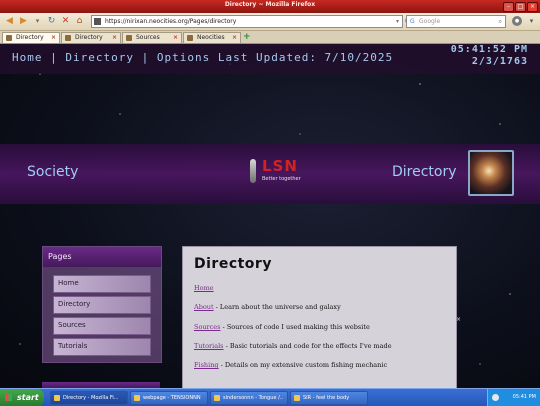 Image resolution: width=540 pixels, height=406 pixels. I want to click on firefox-icon, so click(57, 398).